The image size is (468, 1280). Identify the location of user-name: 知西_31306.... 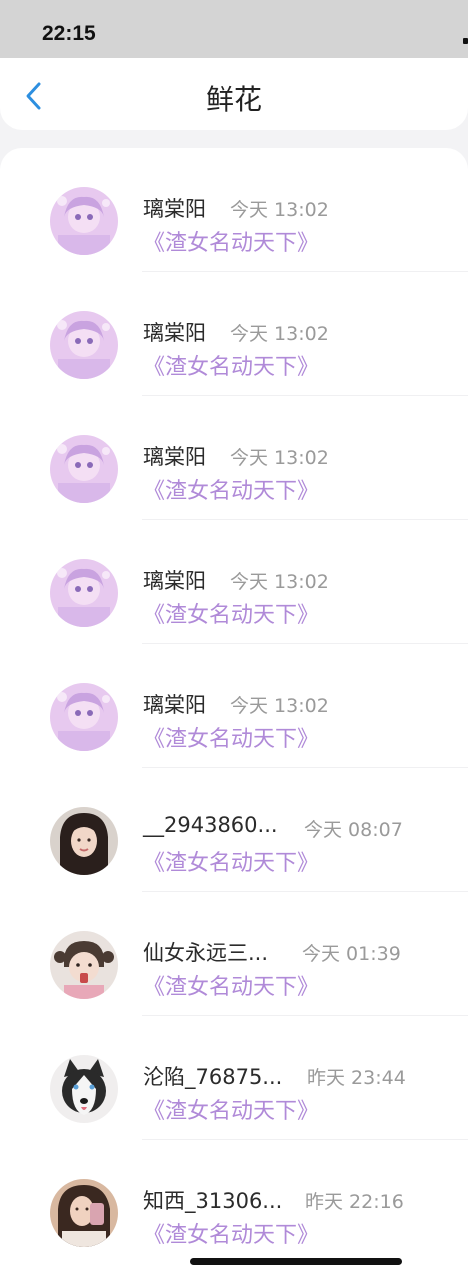
(213, 1201).